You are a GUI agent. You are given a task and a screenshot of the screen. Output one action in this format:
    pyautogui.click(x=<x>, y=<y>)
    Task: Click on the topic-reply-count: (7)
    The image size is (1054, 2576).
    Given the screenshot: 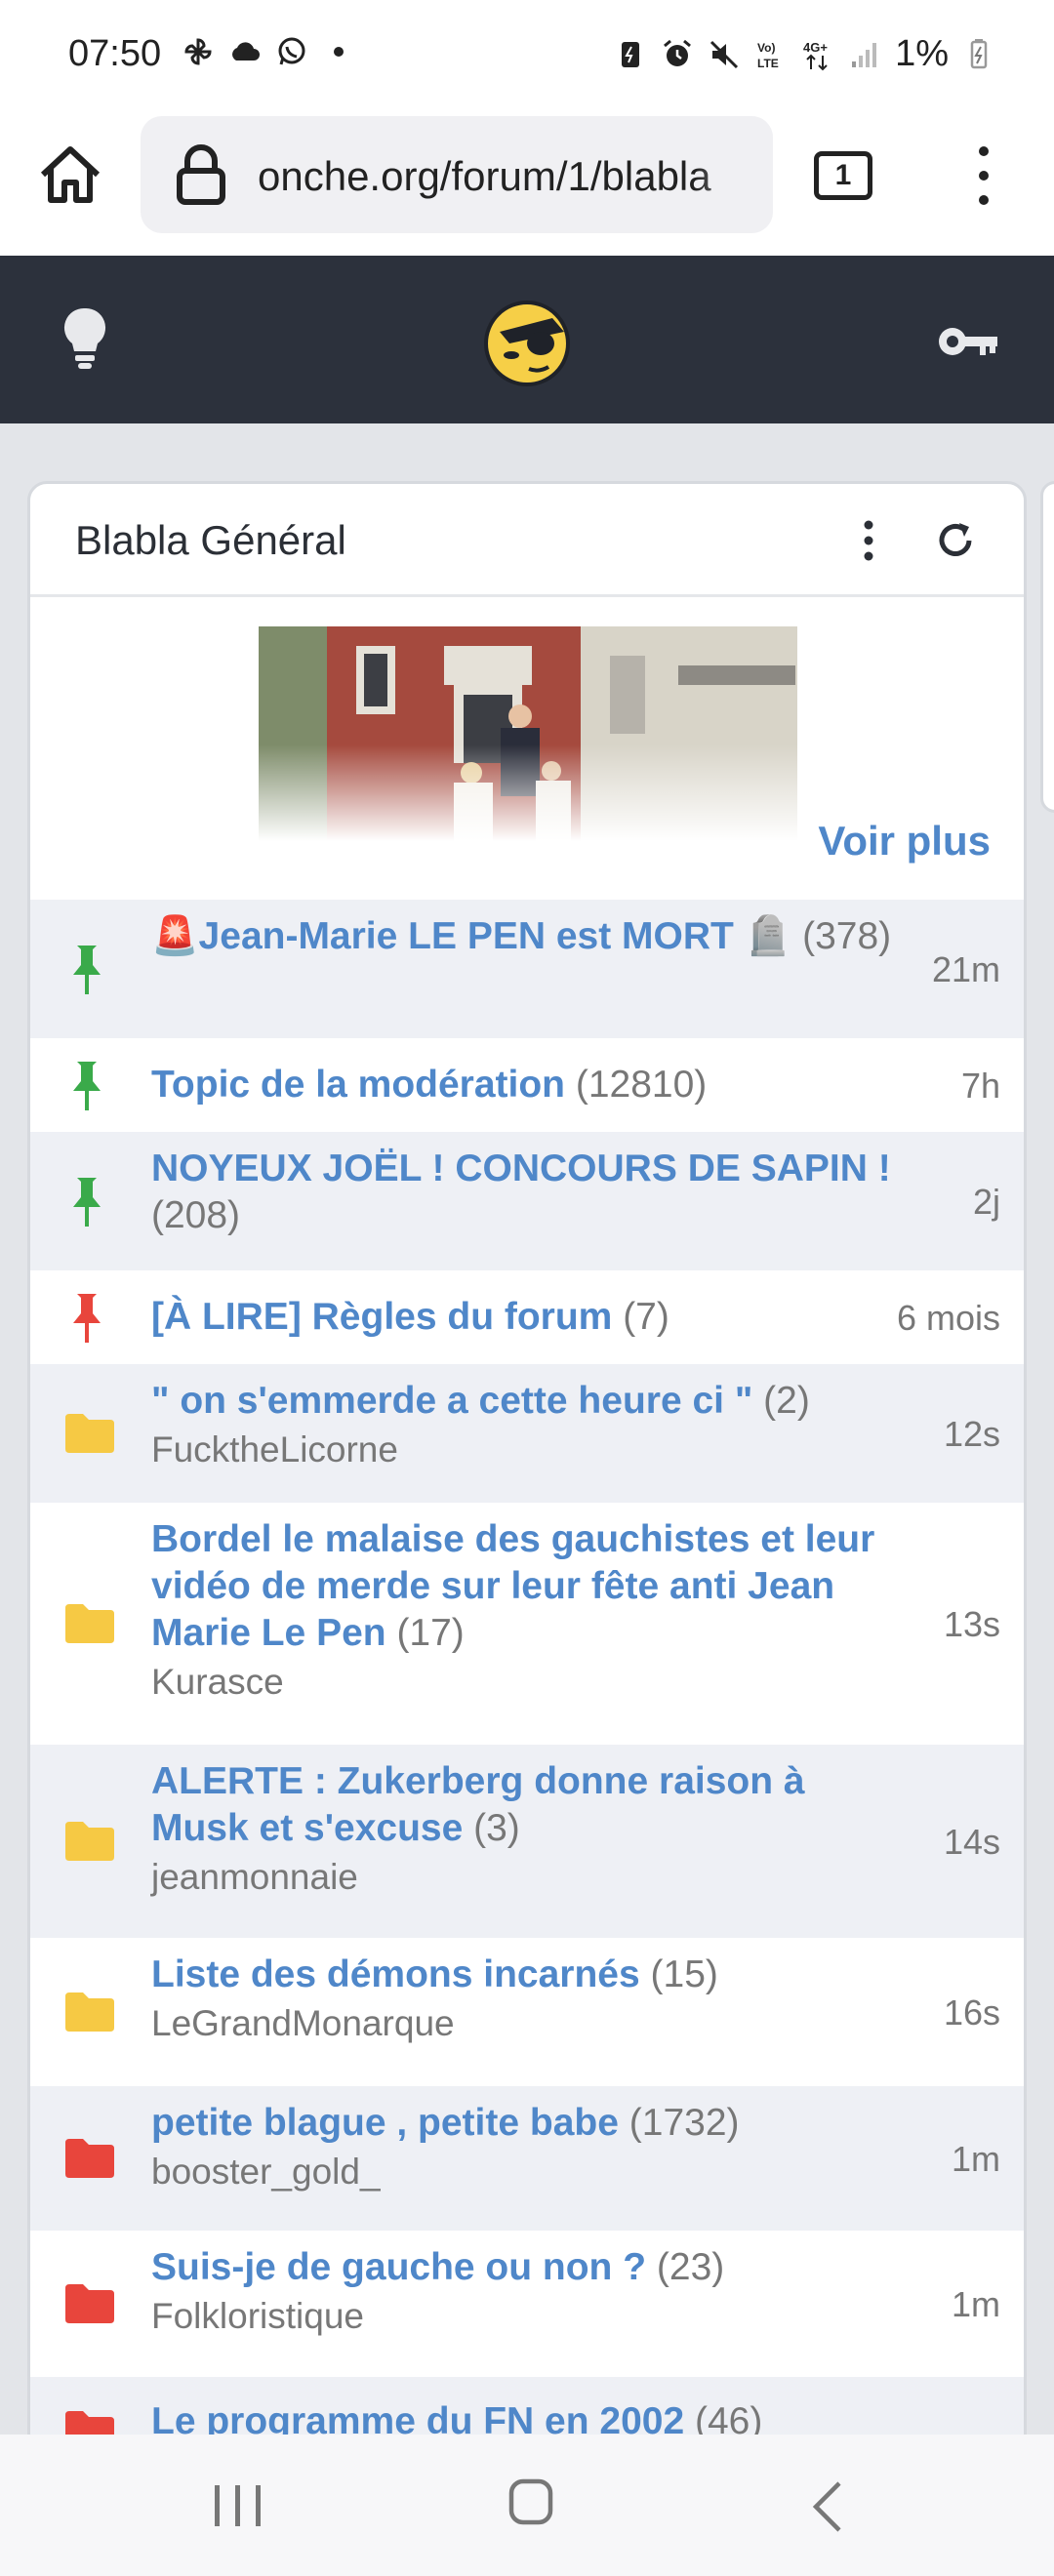 What is the action you would take?
    pyautogui.click(x=646, y=1317)
    